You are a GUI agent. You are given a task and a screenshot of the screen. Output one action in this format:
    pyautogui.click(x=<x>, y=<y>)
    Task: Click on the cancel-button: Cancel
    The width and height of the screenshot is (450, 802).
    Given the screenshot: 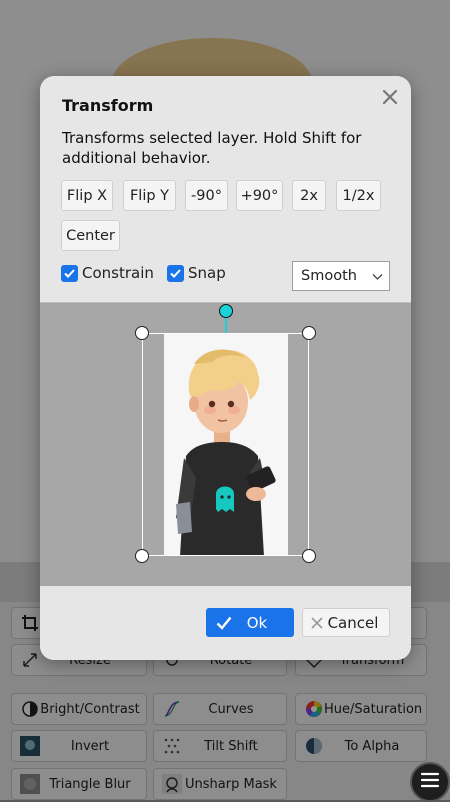 What is the action you would take?
    pyautogui.click(x=346, y=622)
    